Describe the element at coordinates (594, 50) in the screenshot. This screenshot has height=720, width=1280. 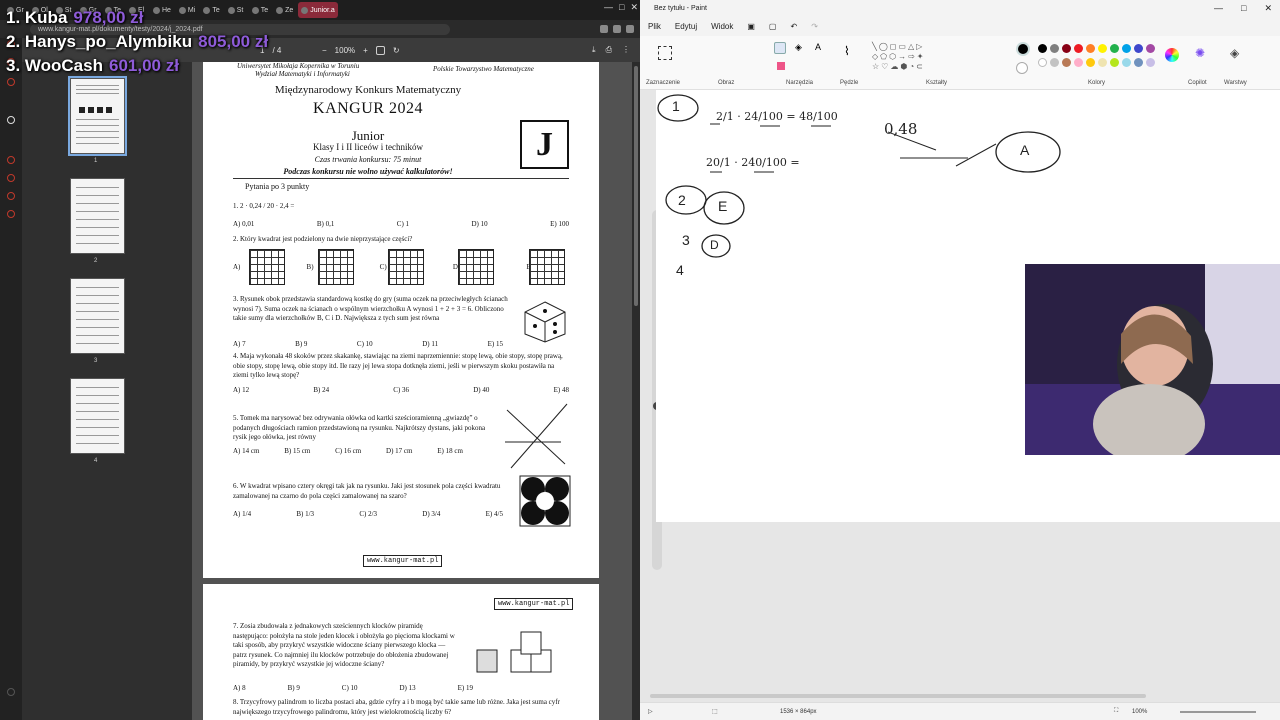
I see `download-icon: ⤓` at that location.